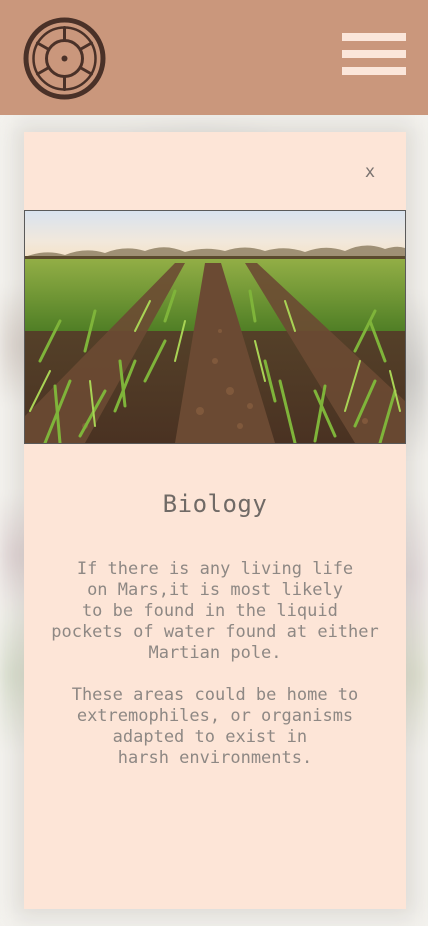  I want to click on top-header, so click(214, 57).